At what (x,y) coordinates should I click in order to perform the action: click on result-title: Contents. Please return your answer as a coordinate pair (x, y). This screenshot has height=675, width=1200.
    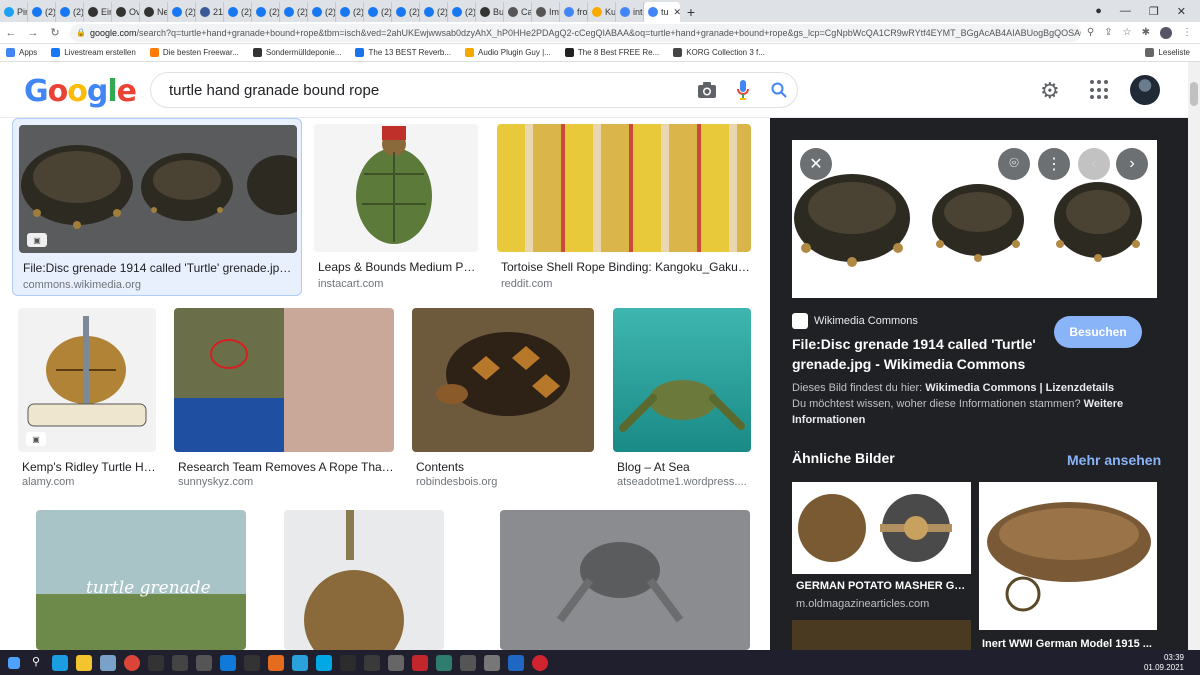
    Looking at the image, I should click on (506, 467).